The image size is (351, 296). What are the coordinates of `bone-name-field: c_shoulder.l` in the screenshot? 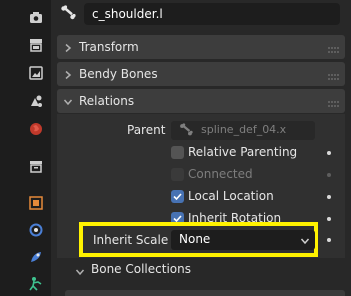 It's located at (212, 14).